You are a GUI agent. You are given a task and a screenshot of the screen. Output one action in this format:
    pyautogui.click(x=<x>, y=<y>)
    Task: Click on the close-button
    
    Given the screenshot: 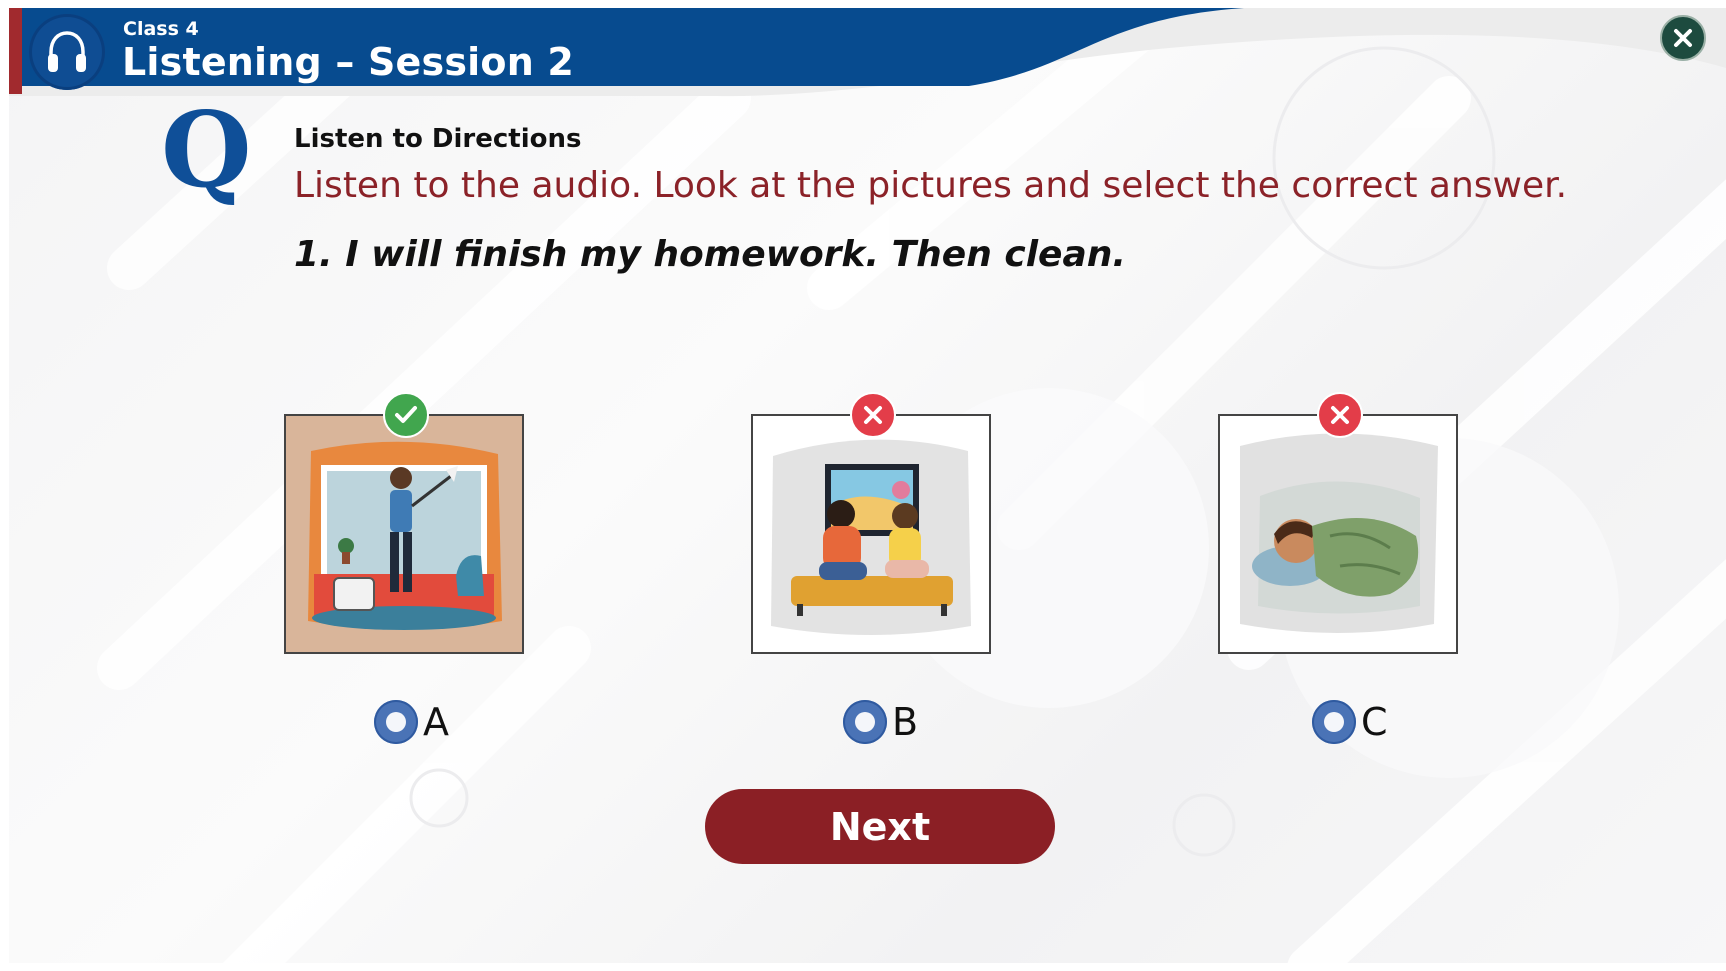 What is the action you would take?
    pyautogui.click(x=1683, y=38)
    